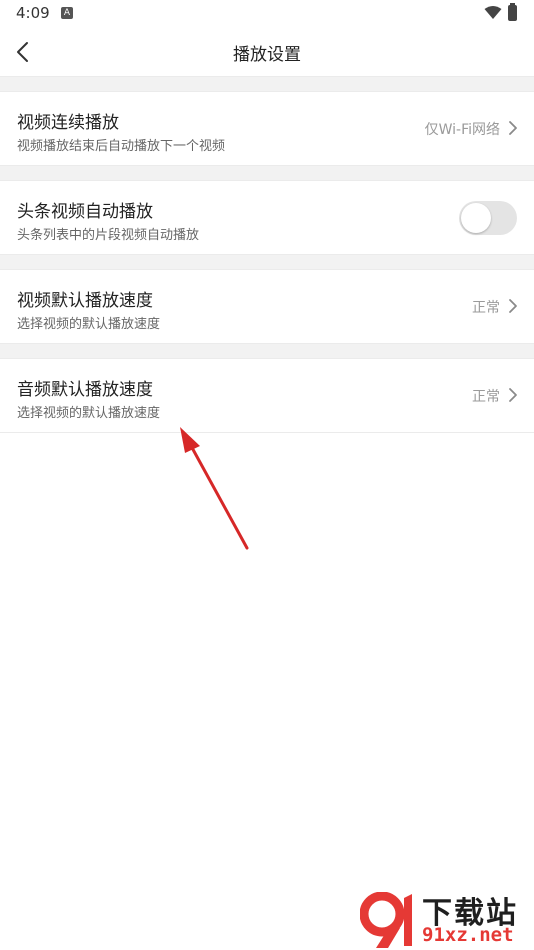 This screenshot has width=534, height=950. Describe the element at coordinates (108, 235) in the screenshot. I see `setting-subtitle: 头条列表中的片段视频自动播放` at that location.